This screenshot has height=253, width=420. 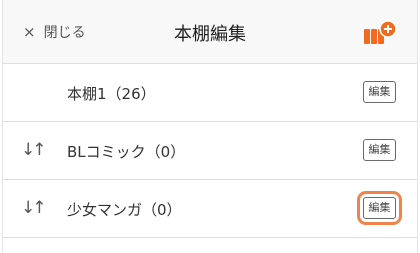 I want to click on shelf-name: BLコミック（0）, so click(x=126, y=152).